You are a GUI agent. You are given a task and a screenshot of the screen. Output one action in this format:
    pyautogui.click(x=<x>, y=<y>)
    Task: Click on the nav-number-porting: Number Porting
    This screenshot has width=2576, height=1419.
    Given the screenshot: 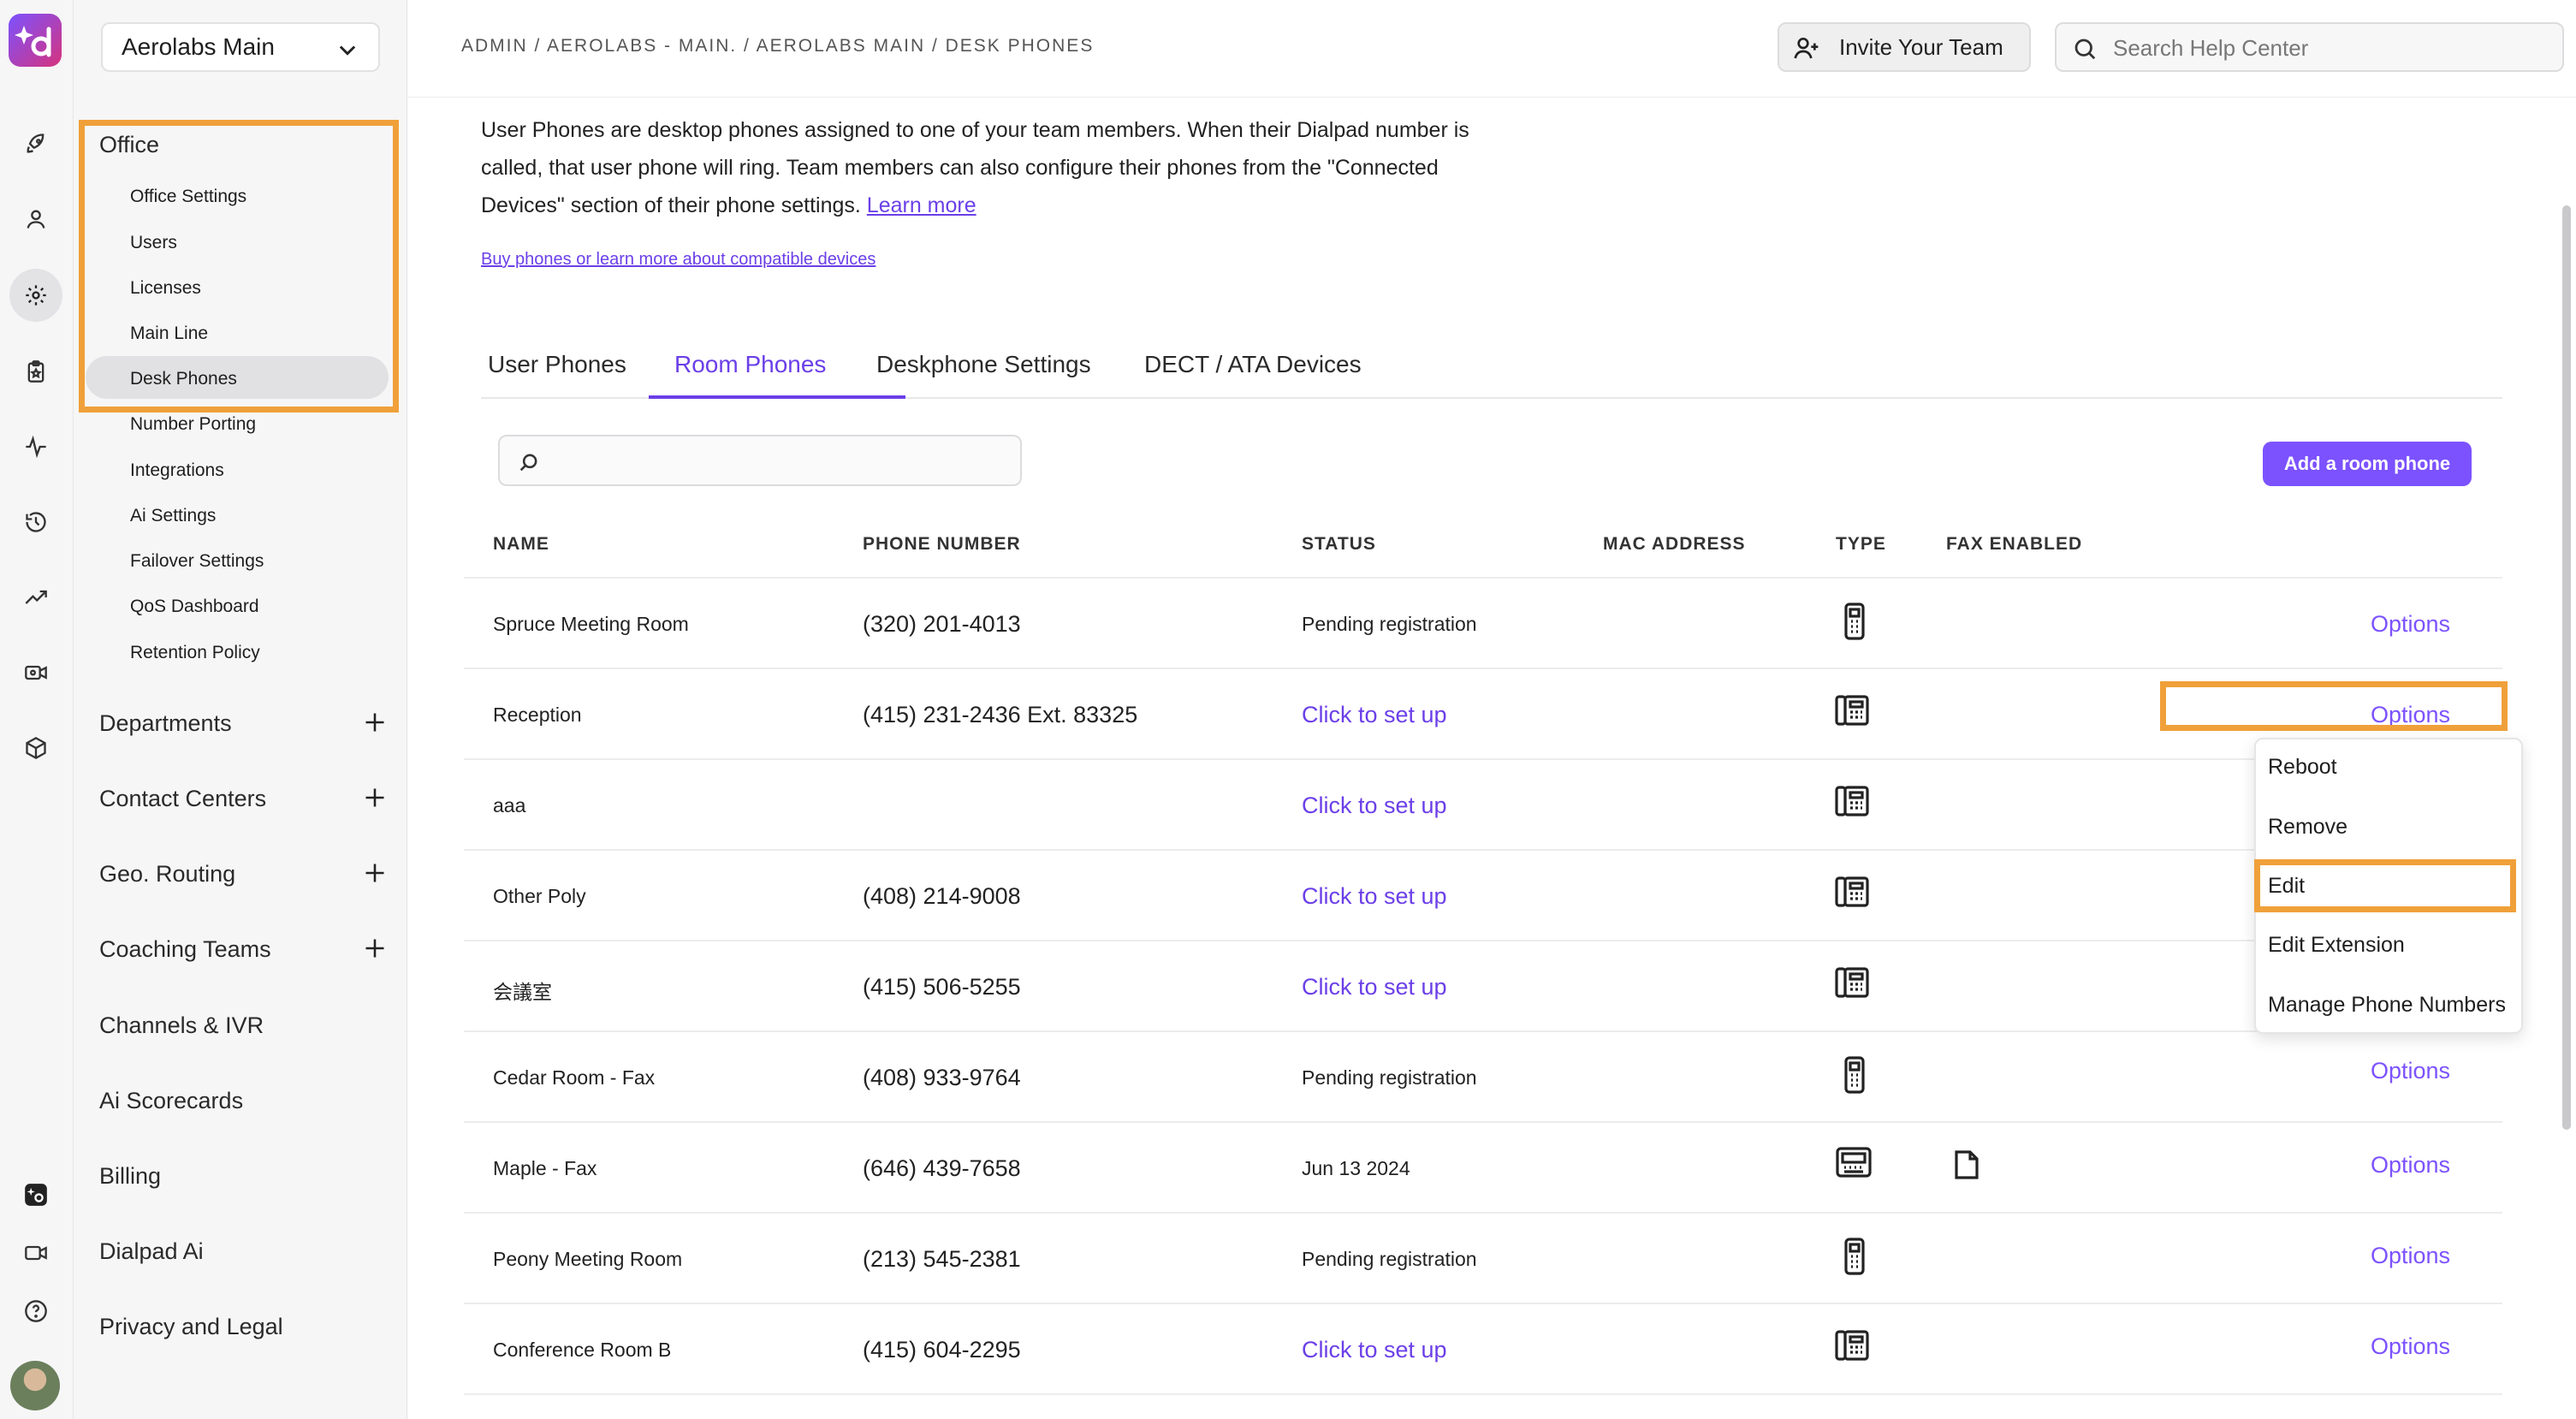 What is the action you would take?
    pyautogui.click(x=193, y=425)
    